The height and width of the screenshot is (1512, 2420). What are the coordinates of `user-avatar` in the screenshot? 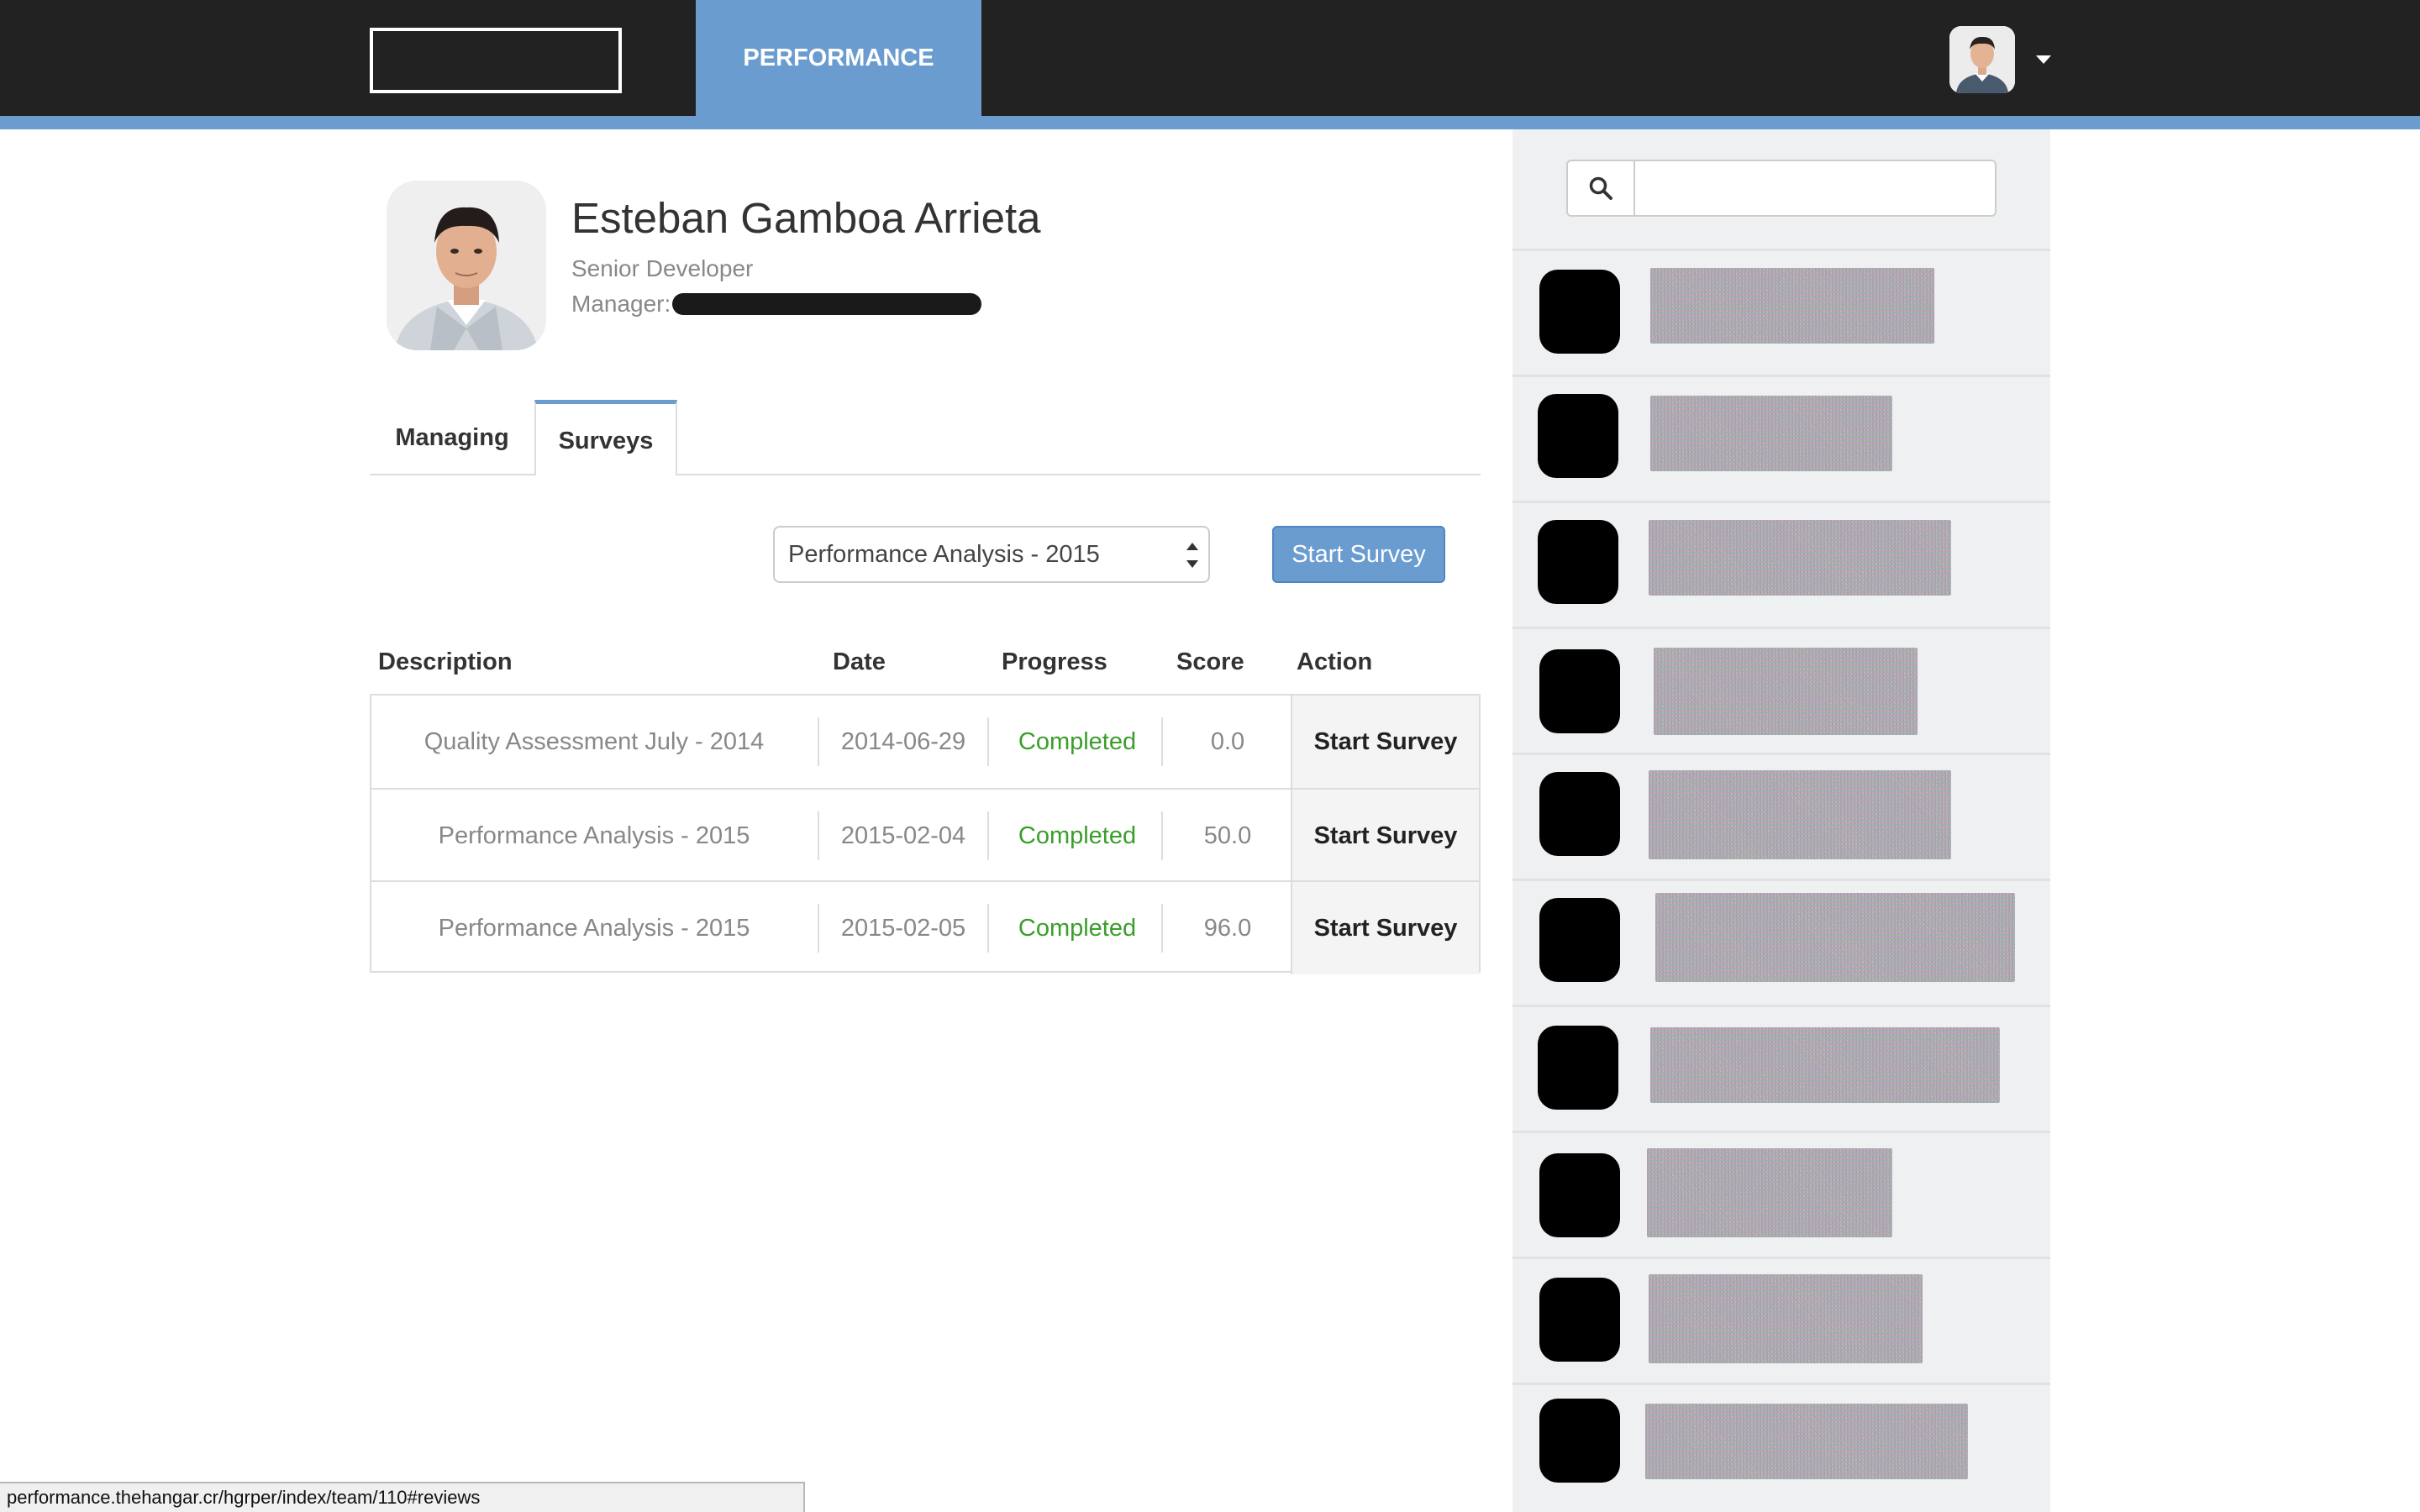 It's located at (1982, 59).